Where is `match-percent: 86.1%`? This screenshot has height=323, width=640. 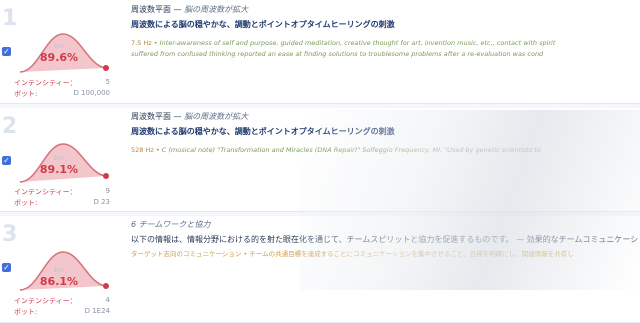 match-percent: 86.1% is located at coordinates (59, 281).